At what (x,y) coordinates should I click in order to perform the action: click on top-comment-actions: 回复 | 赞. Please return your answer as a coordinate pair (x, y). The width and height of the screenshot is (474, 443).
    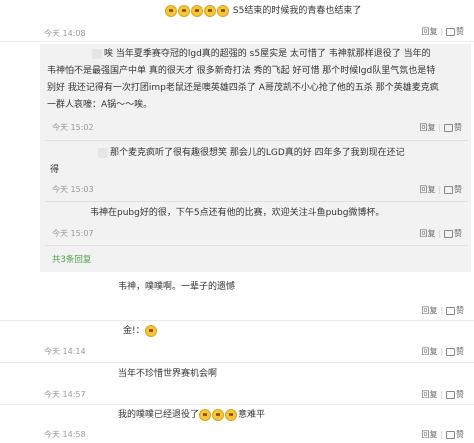
    Looking at the image, I should click on (443, 31).